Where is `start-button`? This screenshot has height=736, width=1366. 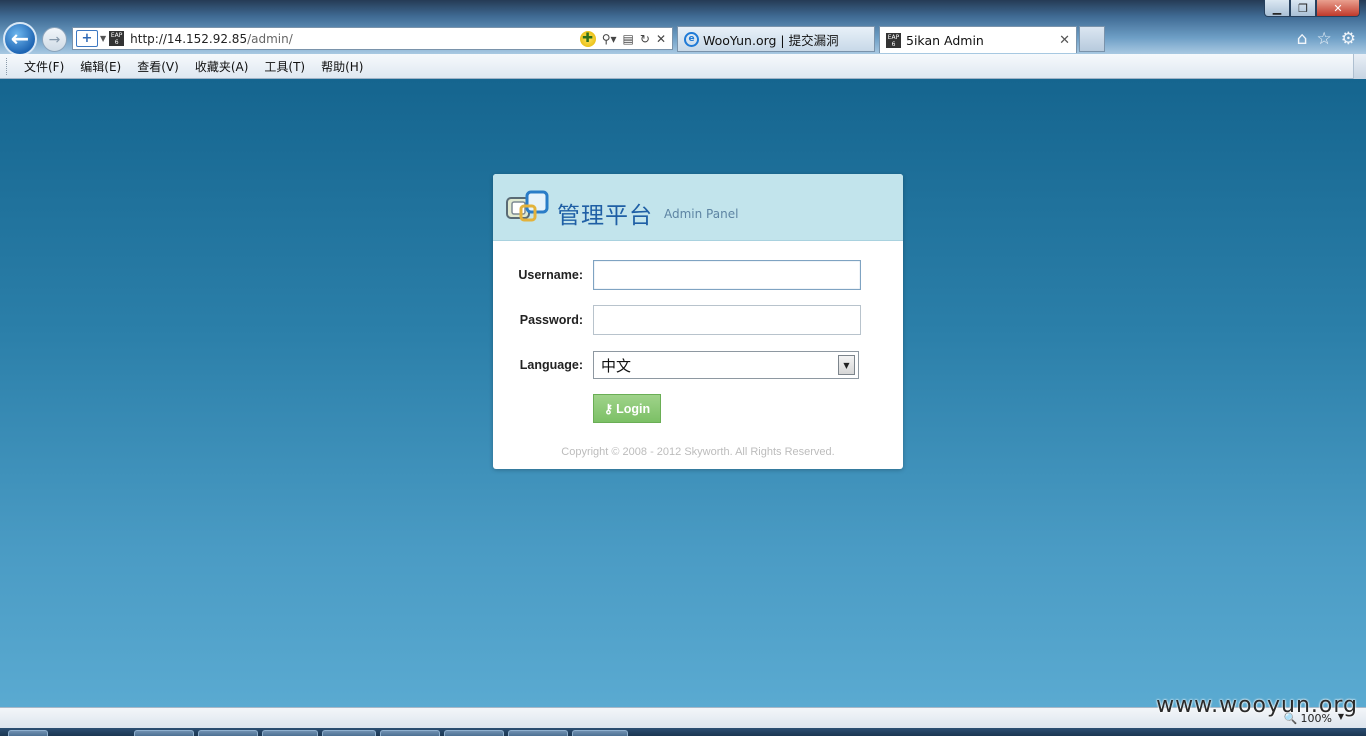 start-button is located at coordinates (28, 733).